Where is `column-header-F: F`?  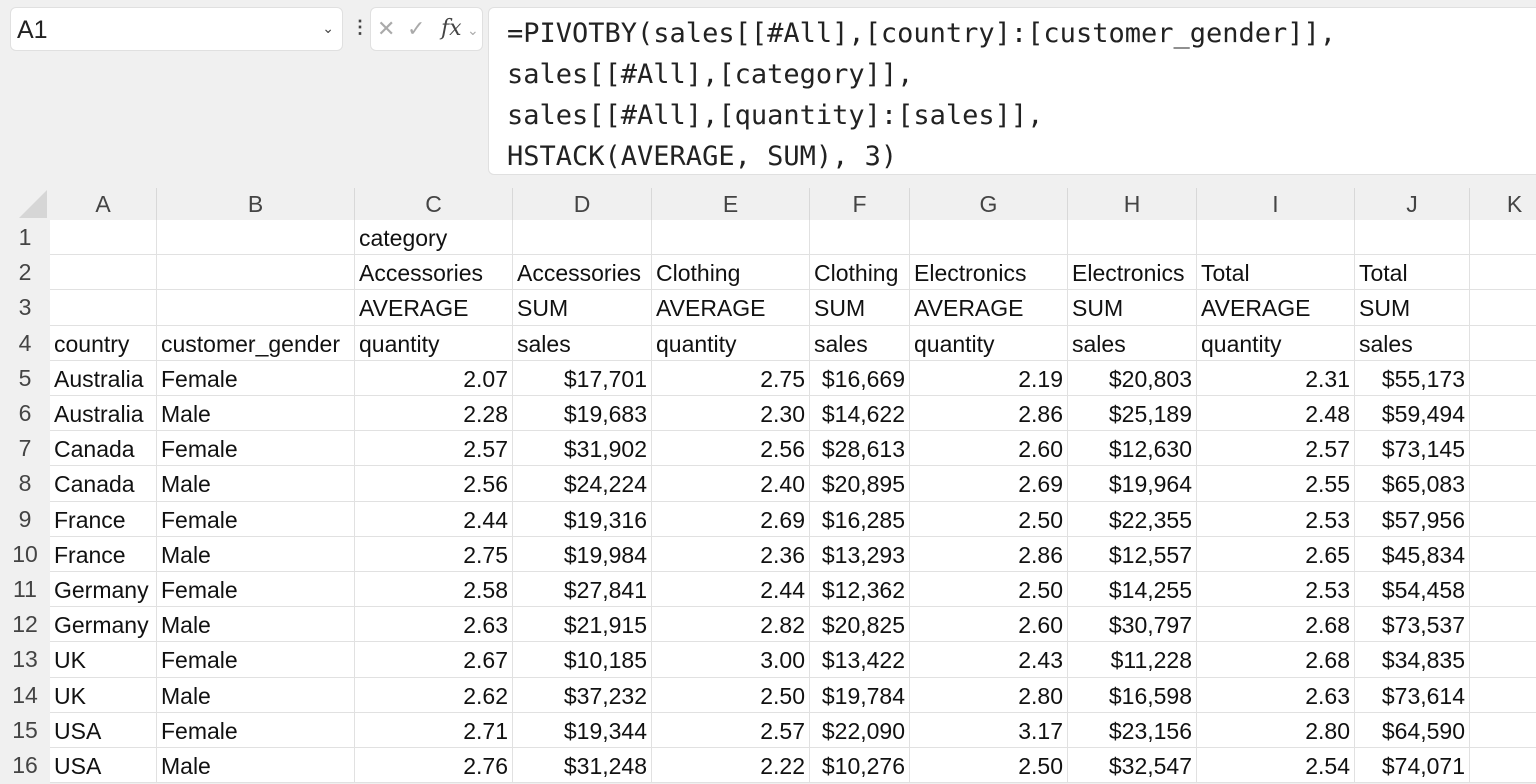
column-header-F: F is located at coordinates (860, 204).